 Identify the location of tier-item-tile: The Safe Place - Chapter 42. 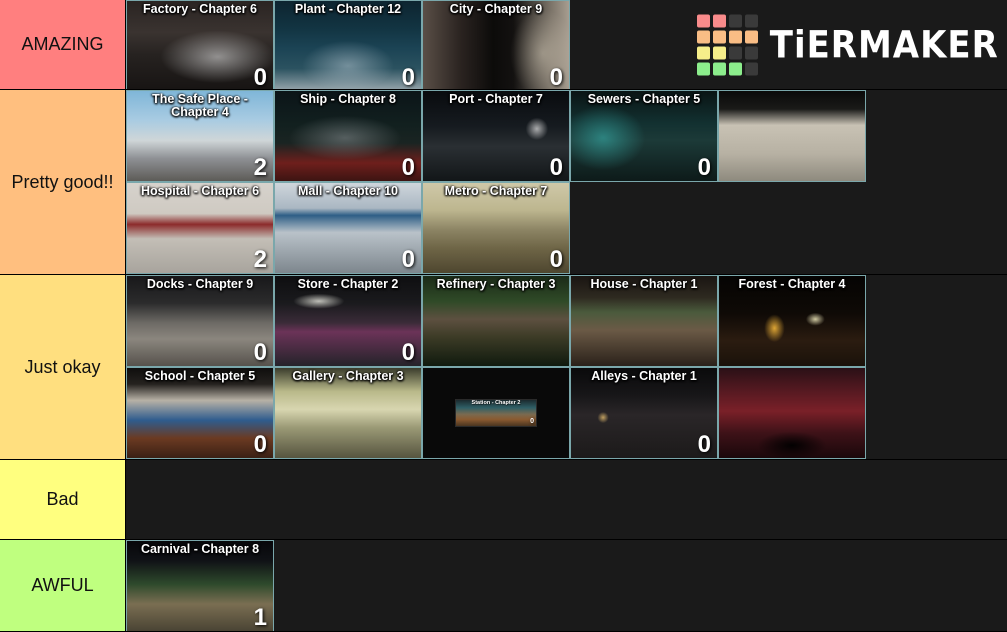
(200, 136).